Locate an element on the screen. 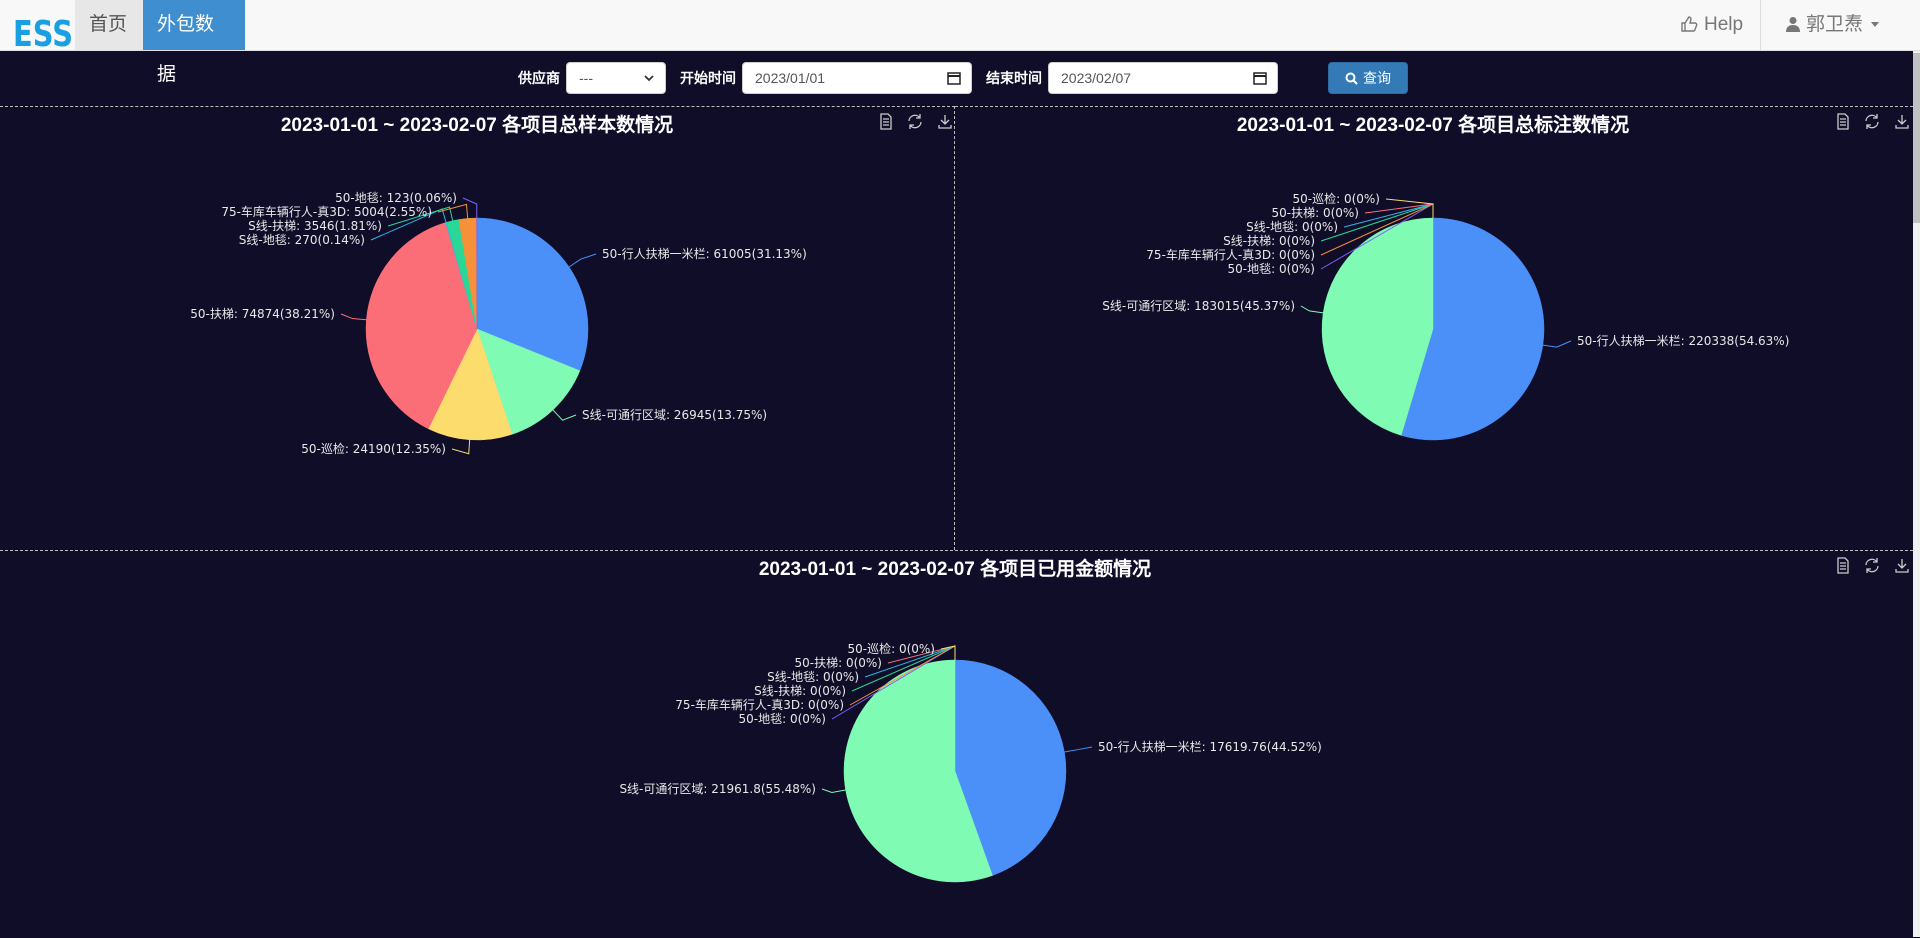  user-menu: 郭卫焘 is located at coordinates (1832, 25).